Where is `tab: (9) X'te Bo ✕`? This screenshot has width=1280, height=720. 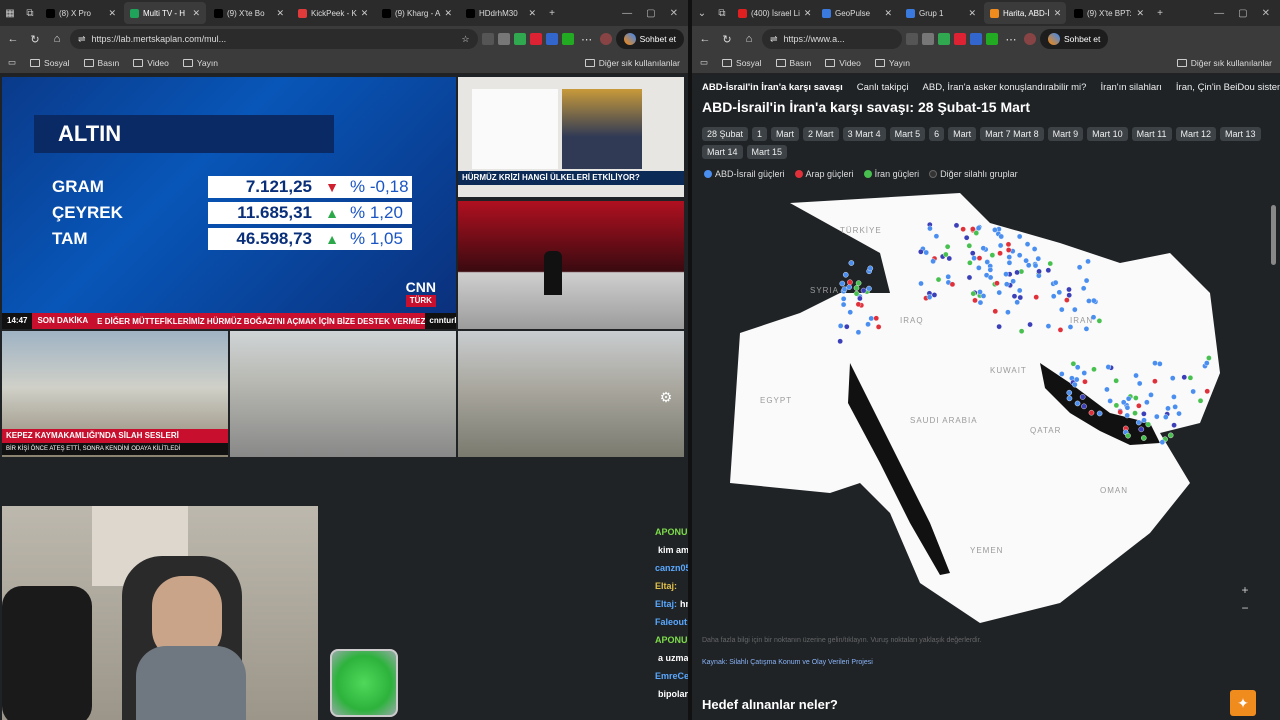 tab: (9) X'te Bo ✕ is located at coordinates (249, 13).